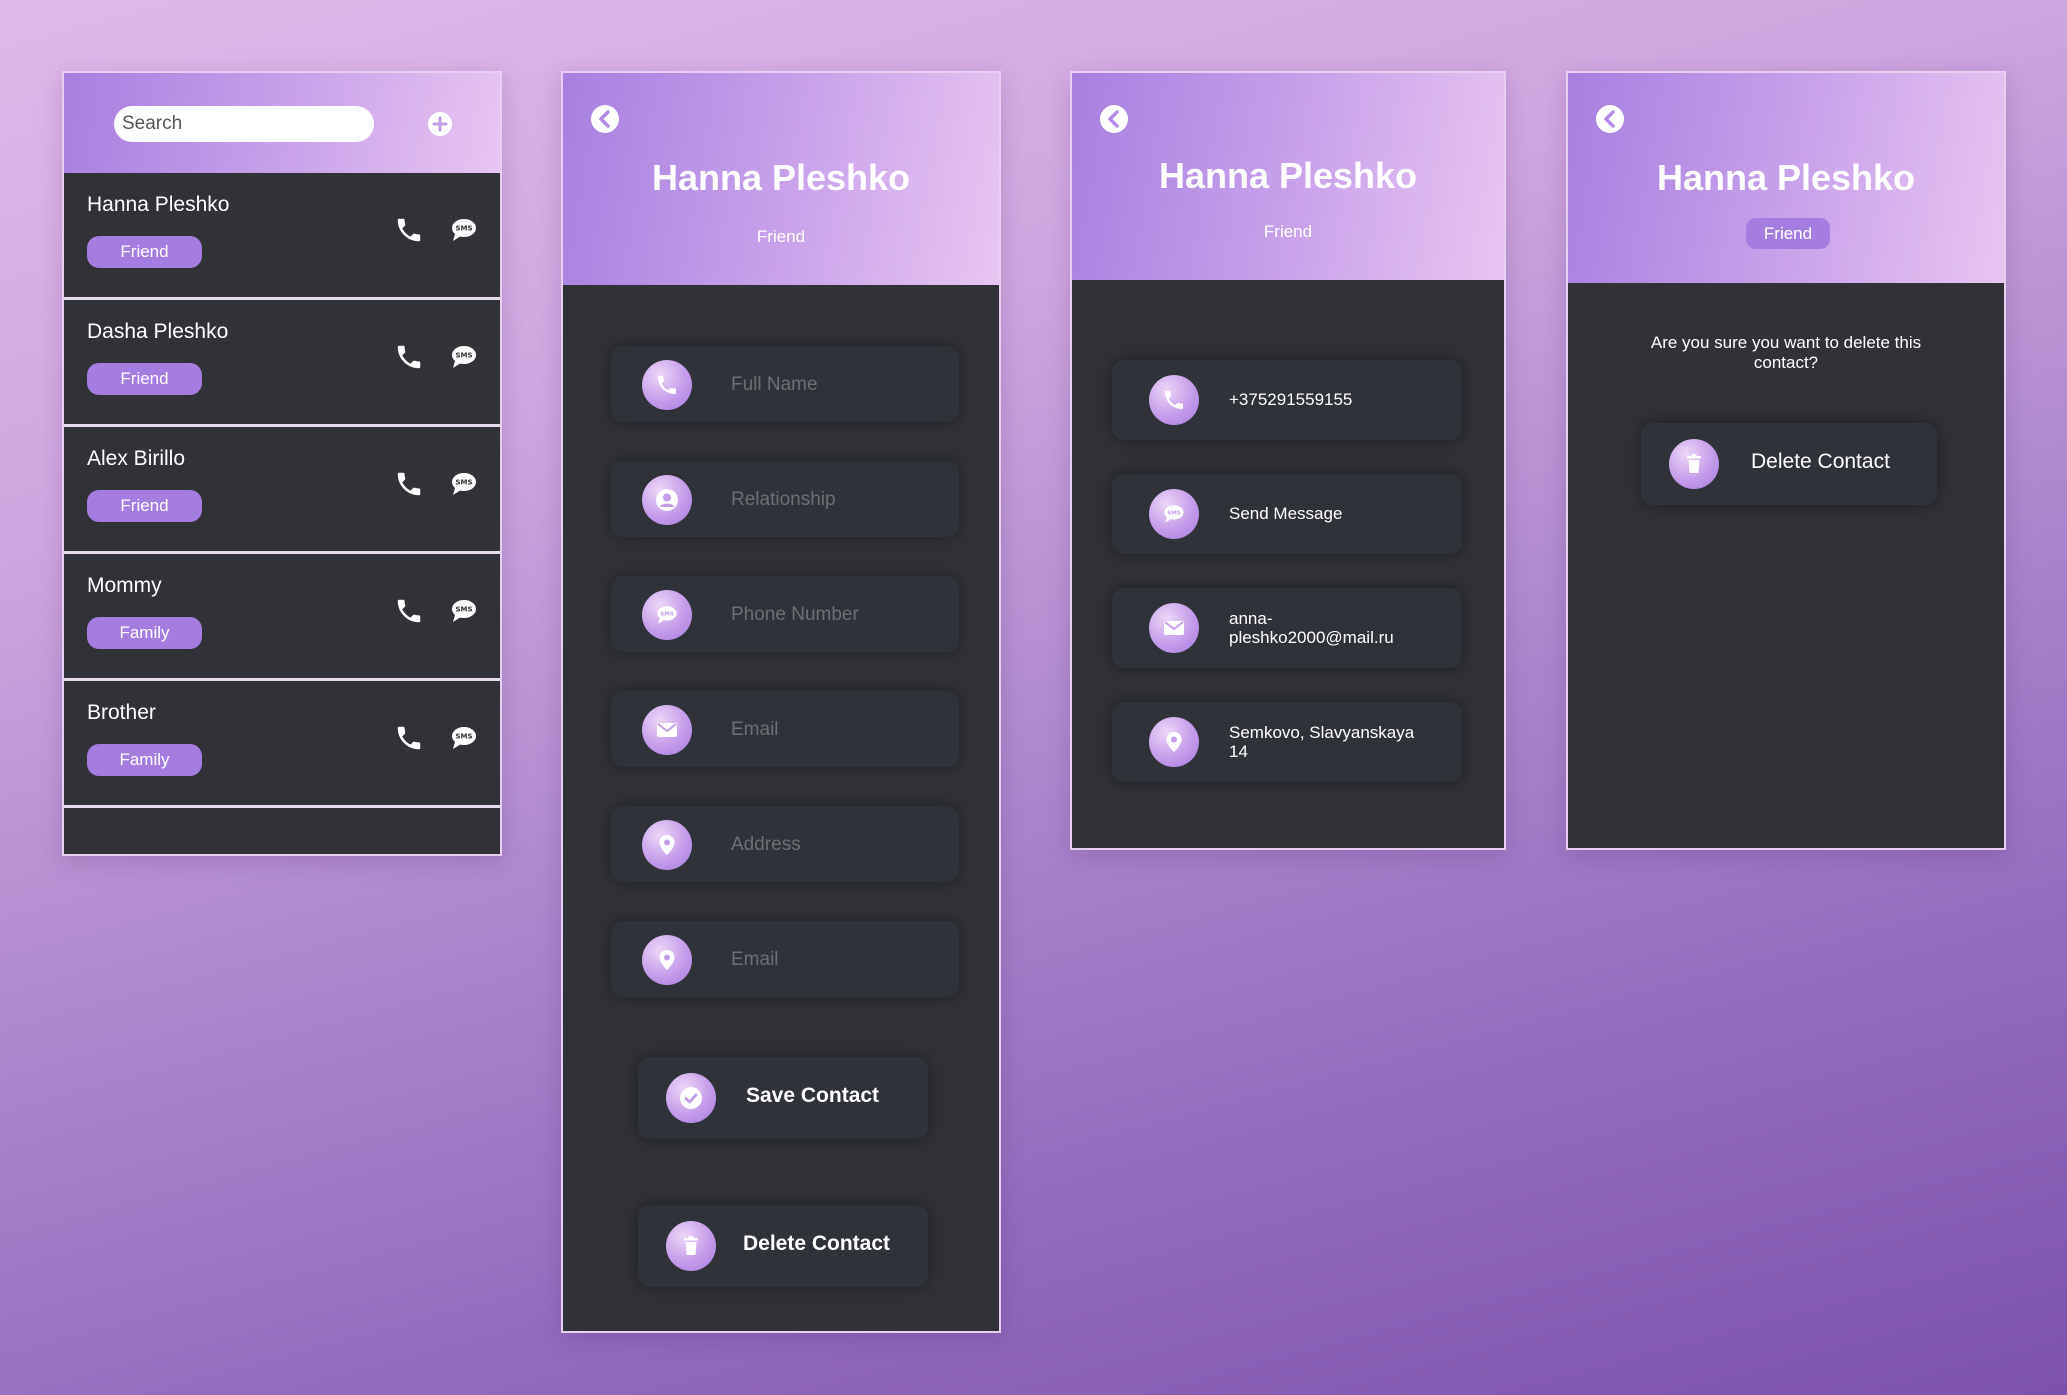  I want to click on phone-number-field: SMS, so click(785, 614).